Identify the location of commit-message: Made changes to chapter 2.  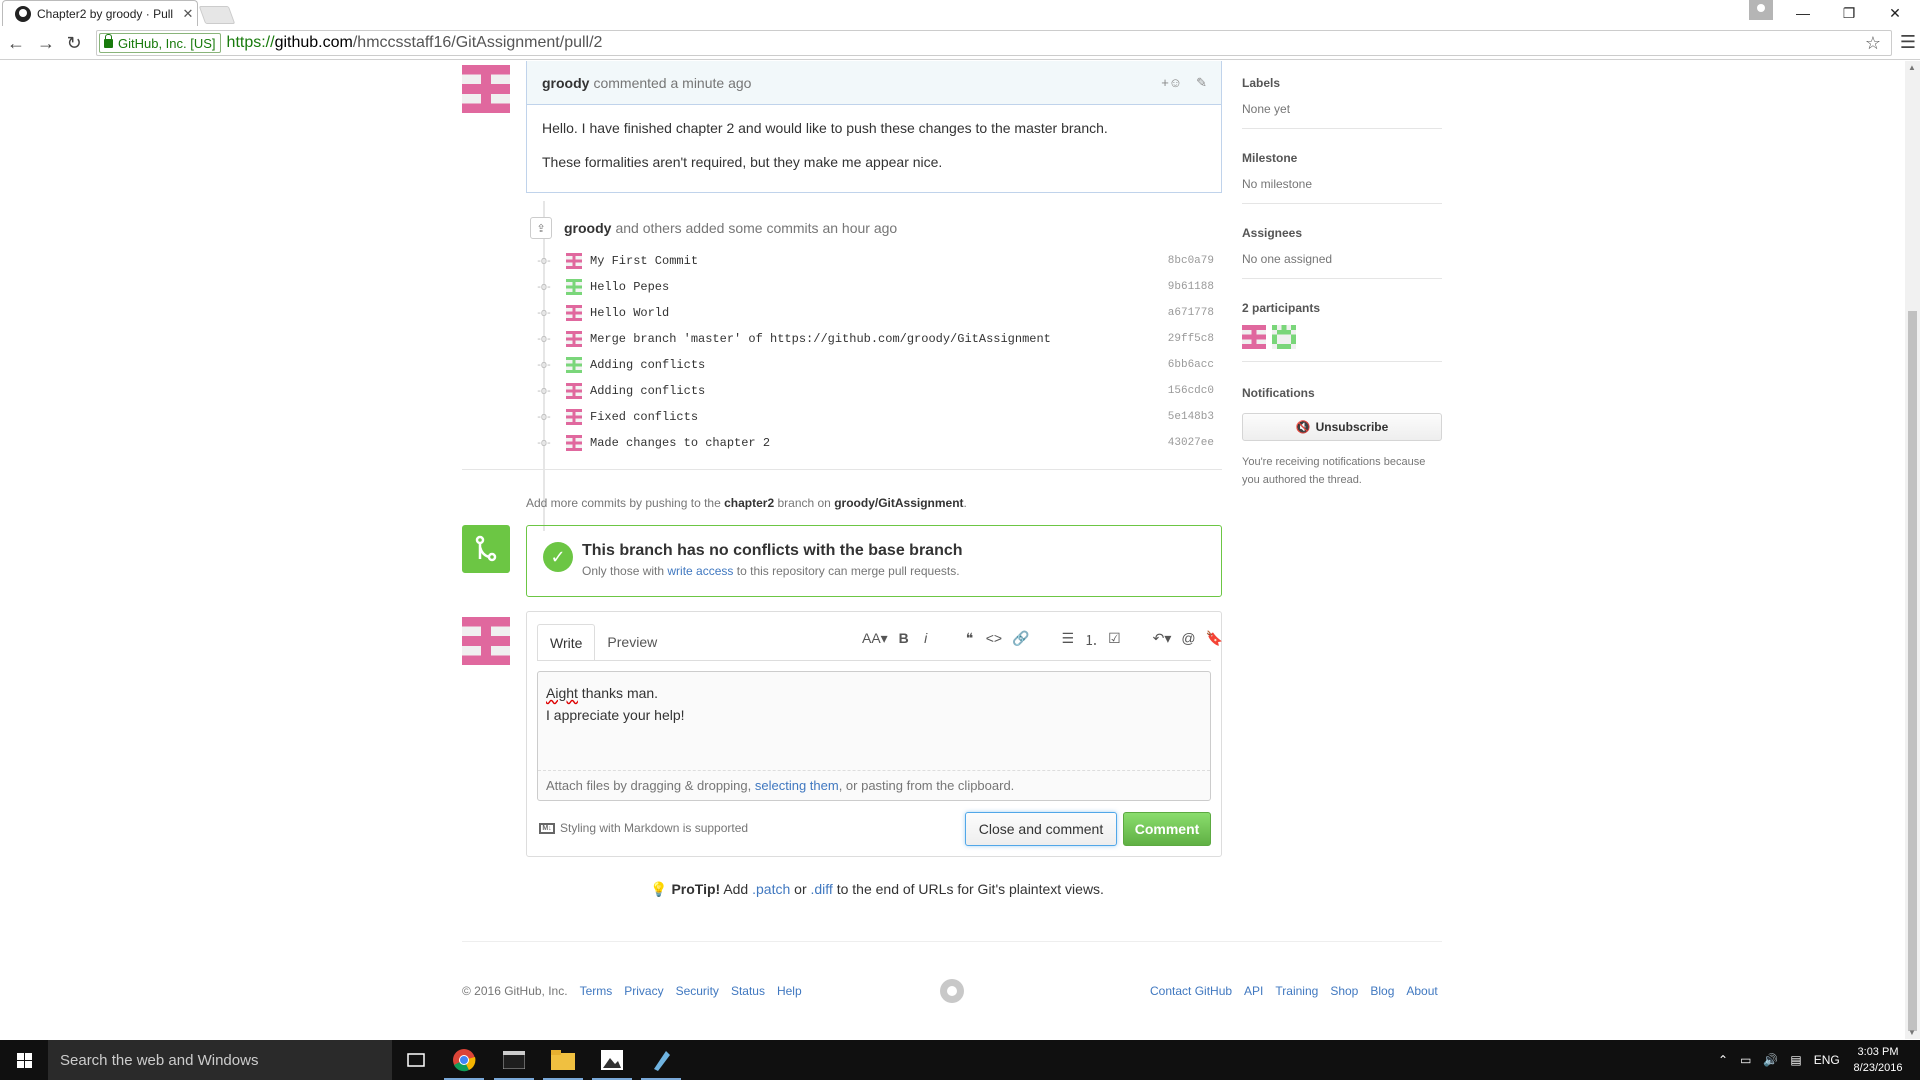
(879, 443).